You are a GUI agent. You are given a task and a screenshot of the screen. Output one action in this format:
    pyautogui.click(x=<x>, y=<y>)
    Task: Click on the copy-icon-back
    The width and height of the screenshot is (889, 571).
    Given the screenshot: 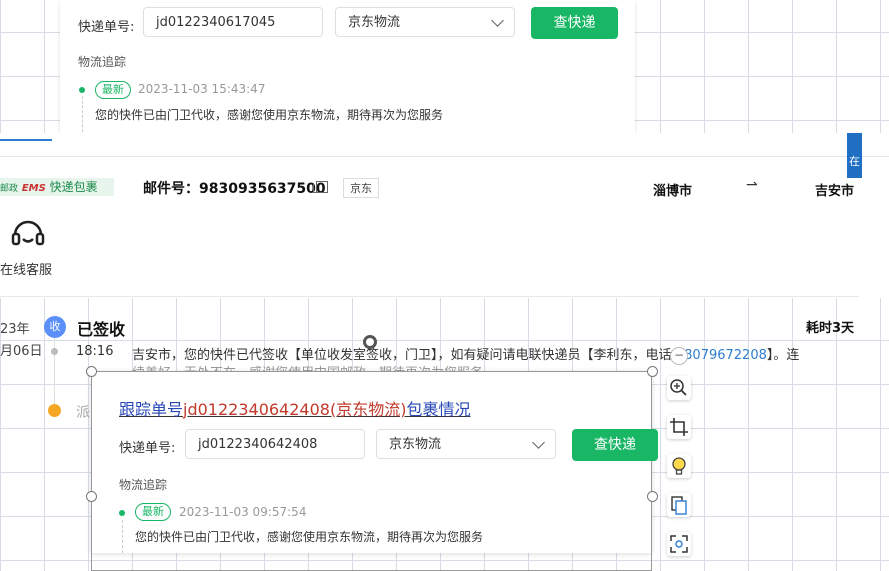 What is the action you would take?
    pyautogui.click(x=317, y=188)
    